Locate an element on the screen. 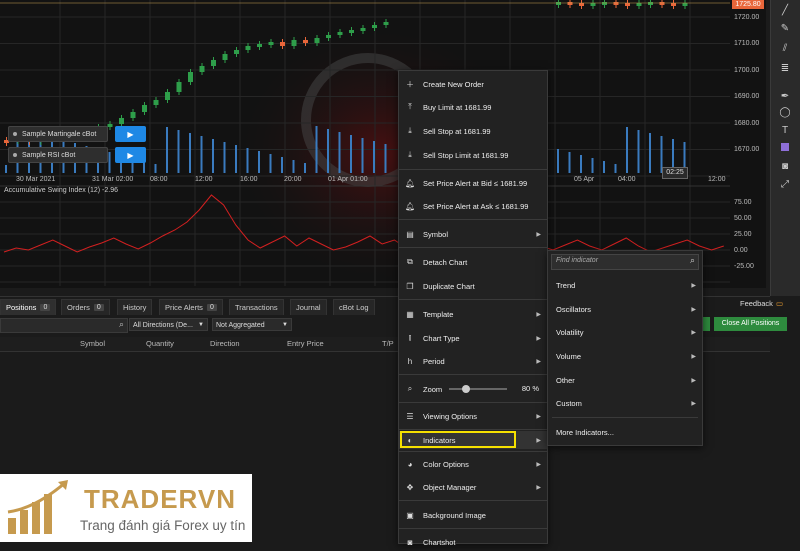 The image size is (800, 551). menu-alert-bid: 🔔︎ Set Price Alert at Bid ≤ 1681.99 is located at coordinates (473, 183).